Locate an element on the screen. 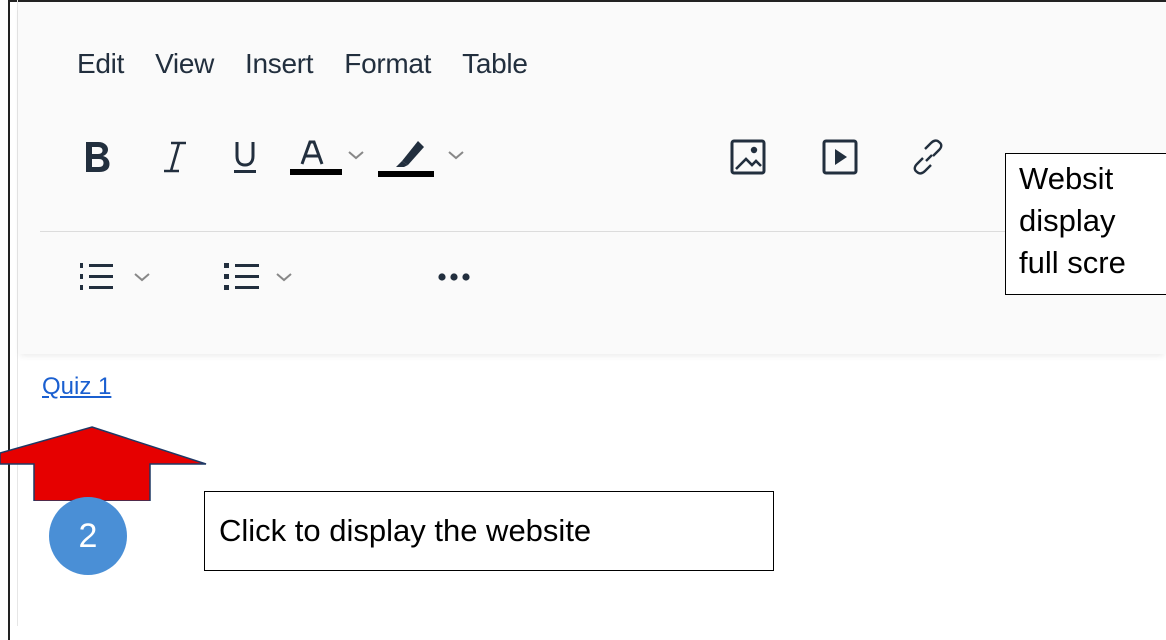 Image resolution: width=1166 pixels, height=640 pixels. underline-button is located at coordinates (245, 157).